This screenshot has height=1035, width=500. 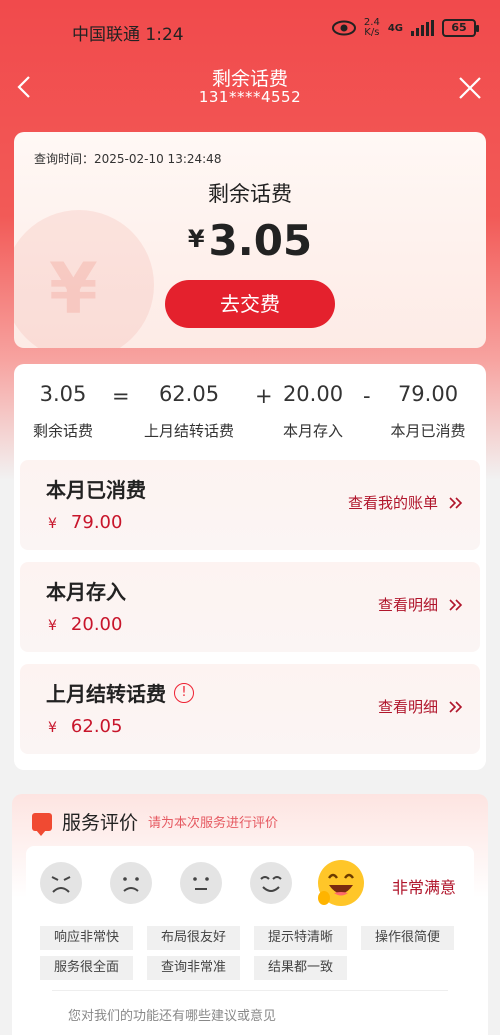 What do you see at coordinates (341, 883) in the screenshot?
I see `very-satisfied-face-icon` at bounding box center [341, 883].